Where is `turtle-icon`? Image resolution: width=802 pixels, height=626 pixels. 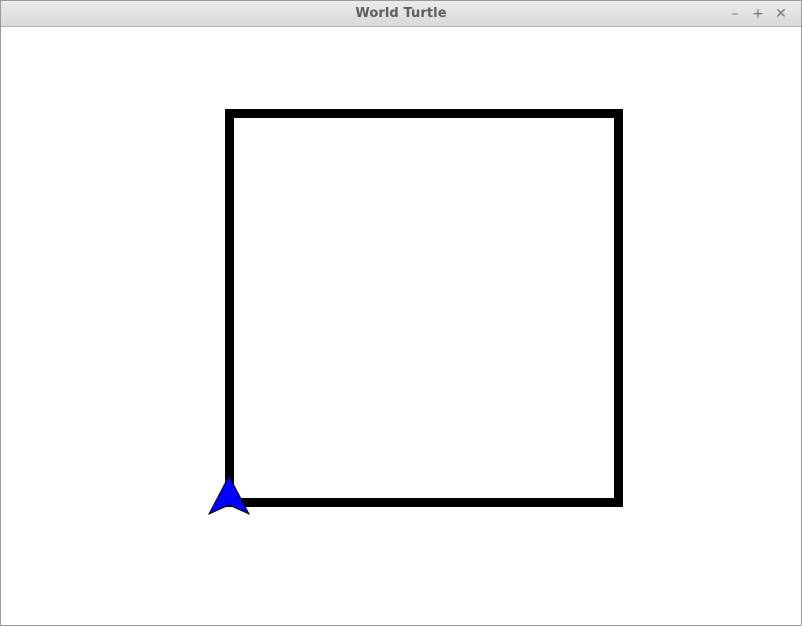
turtle-icon is located at coordinates (229, 495).